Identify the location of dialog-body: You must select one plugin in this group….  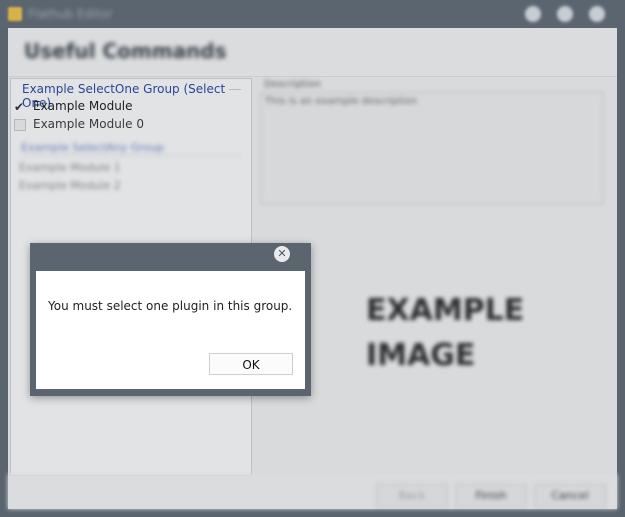
(170, 330).